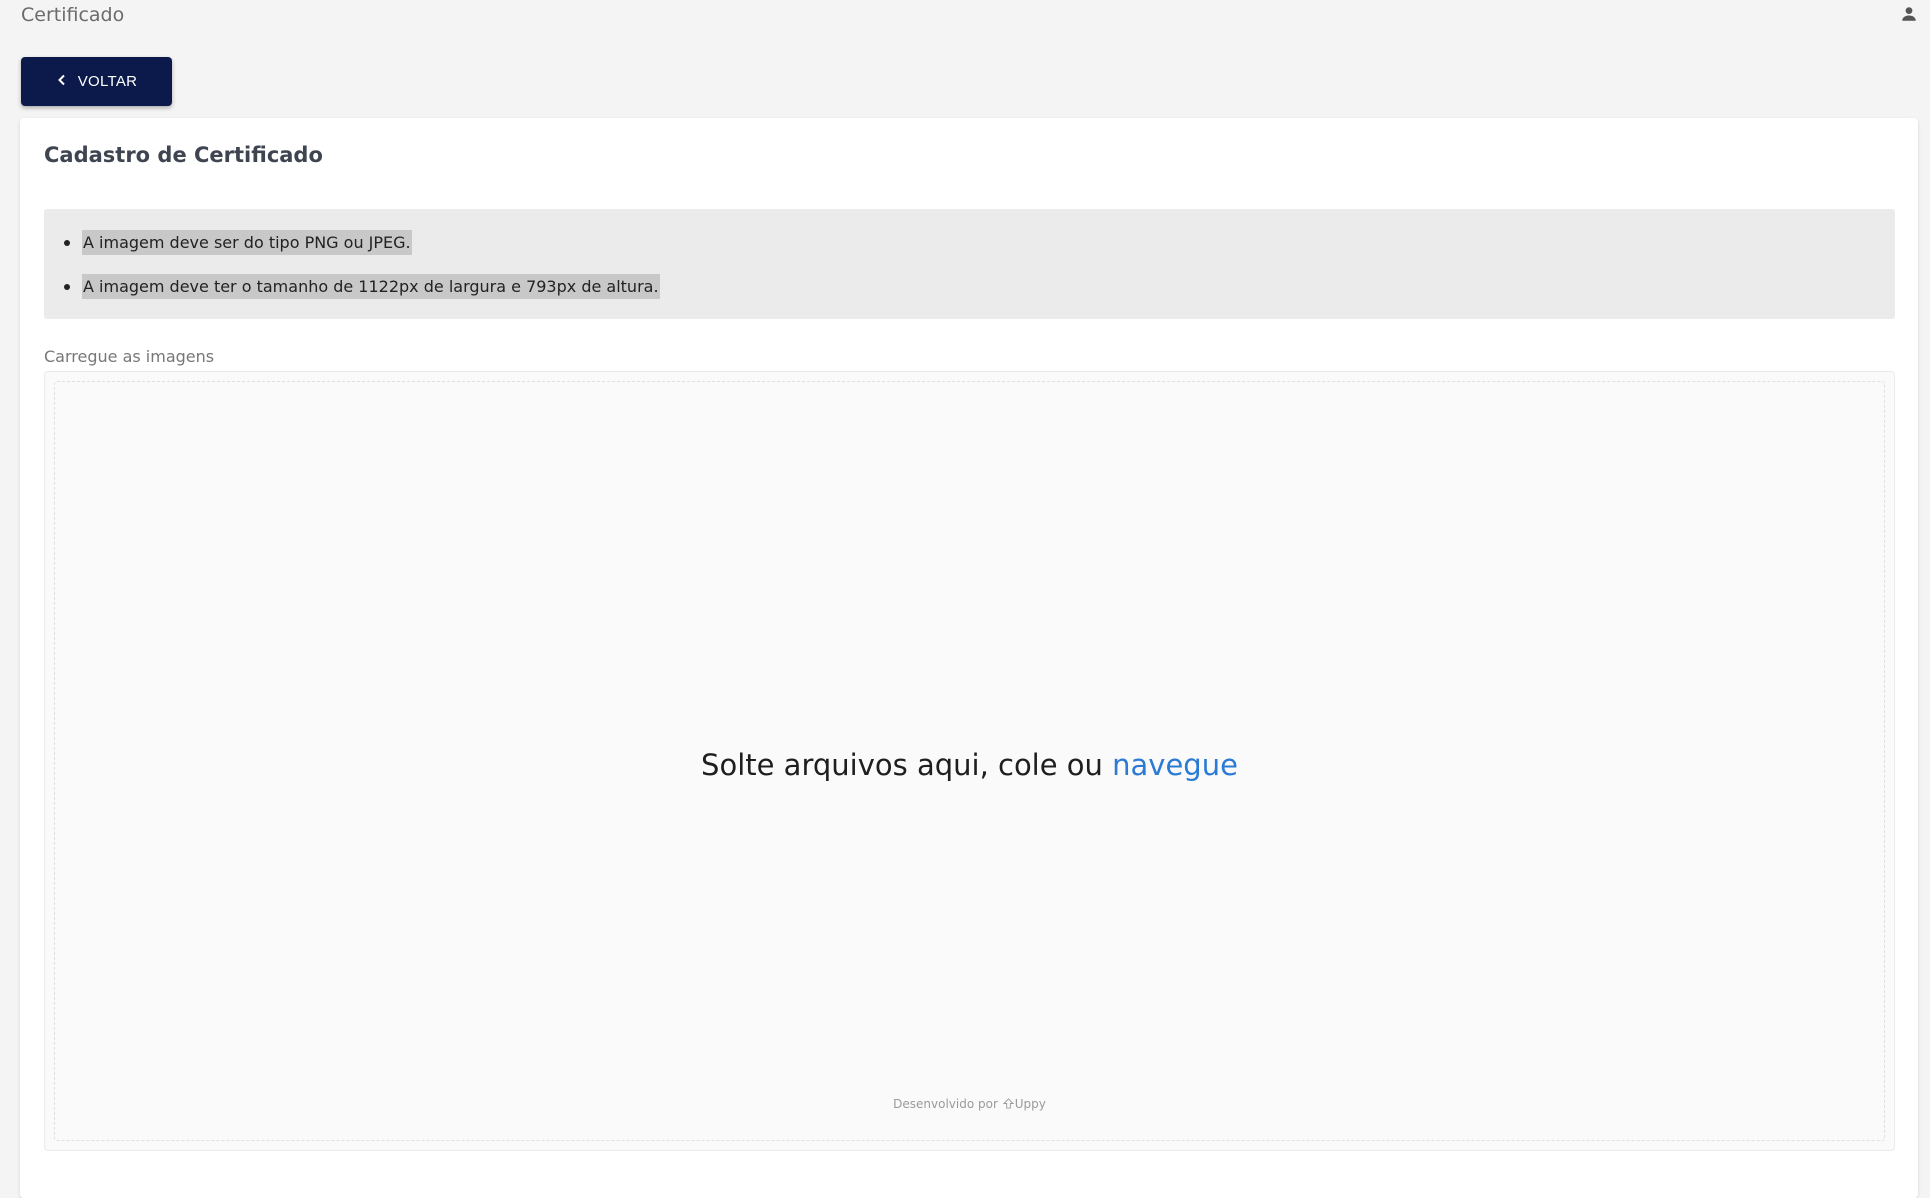  Describe the element at coordinates (945, 1104) in the screenshot. I see `powered-by-text: Desenvolvido por` at that location.